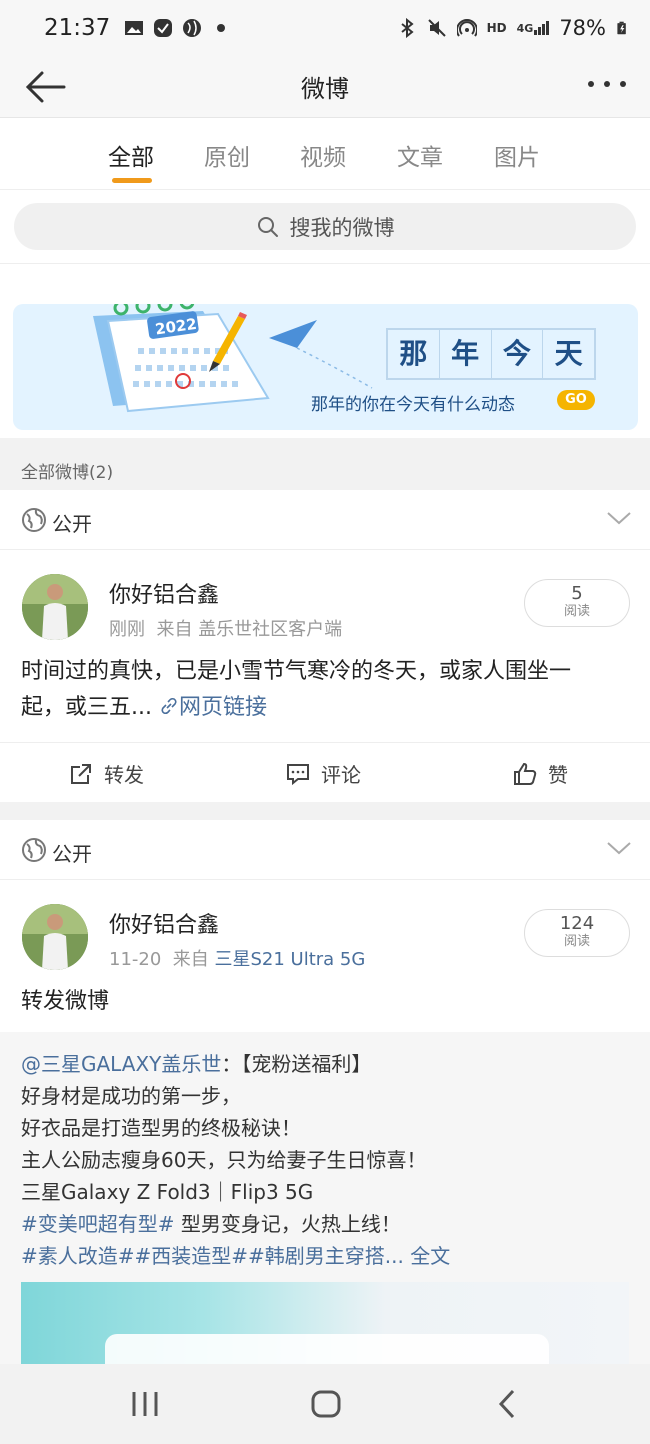  I want to click on post-actions: 转发 评论 赞, so click(325, 772).